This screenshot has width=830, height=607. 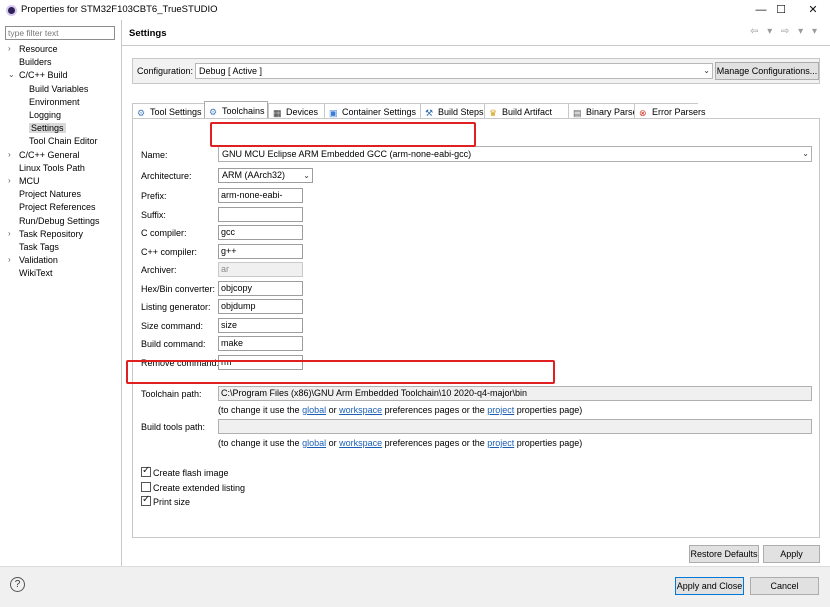 What do you see at coordinates (45, 115) in the screenshot?
I see `sidebar-item-logging: Logging` at bounding box center [45, 115].